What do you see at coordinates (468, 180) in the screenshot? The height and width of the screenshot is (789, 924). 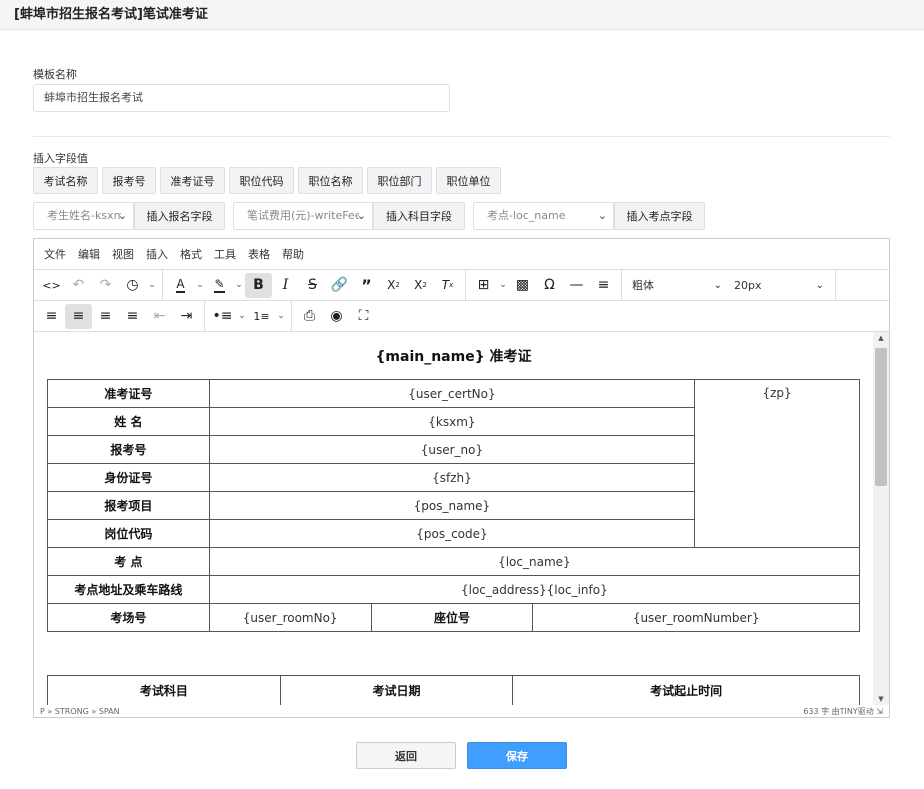 I see `field-button-pos-unit: 职位单位` at bounding box center [468, 180].